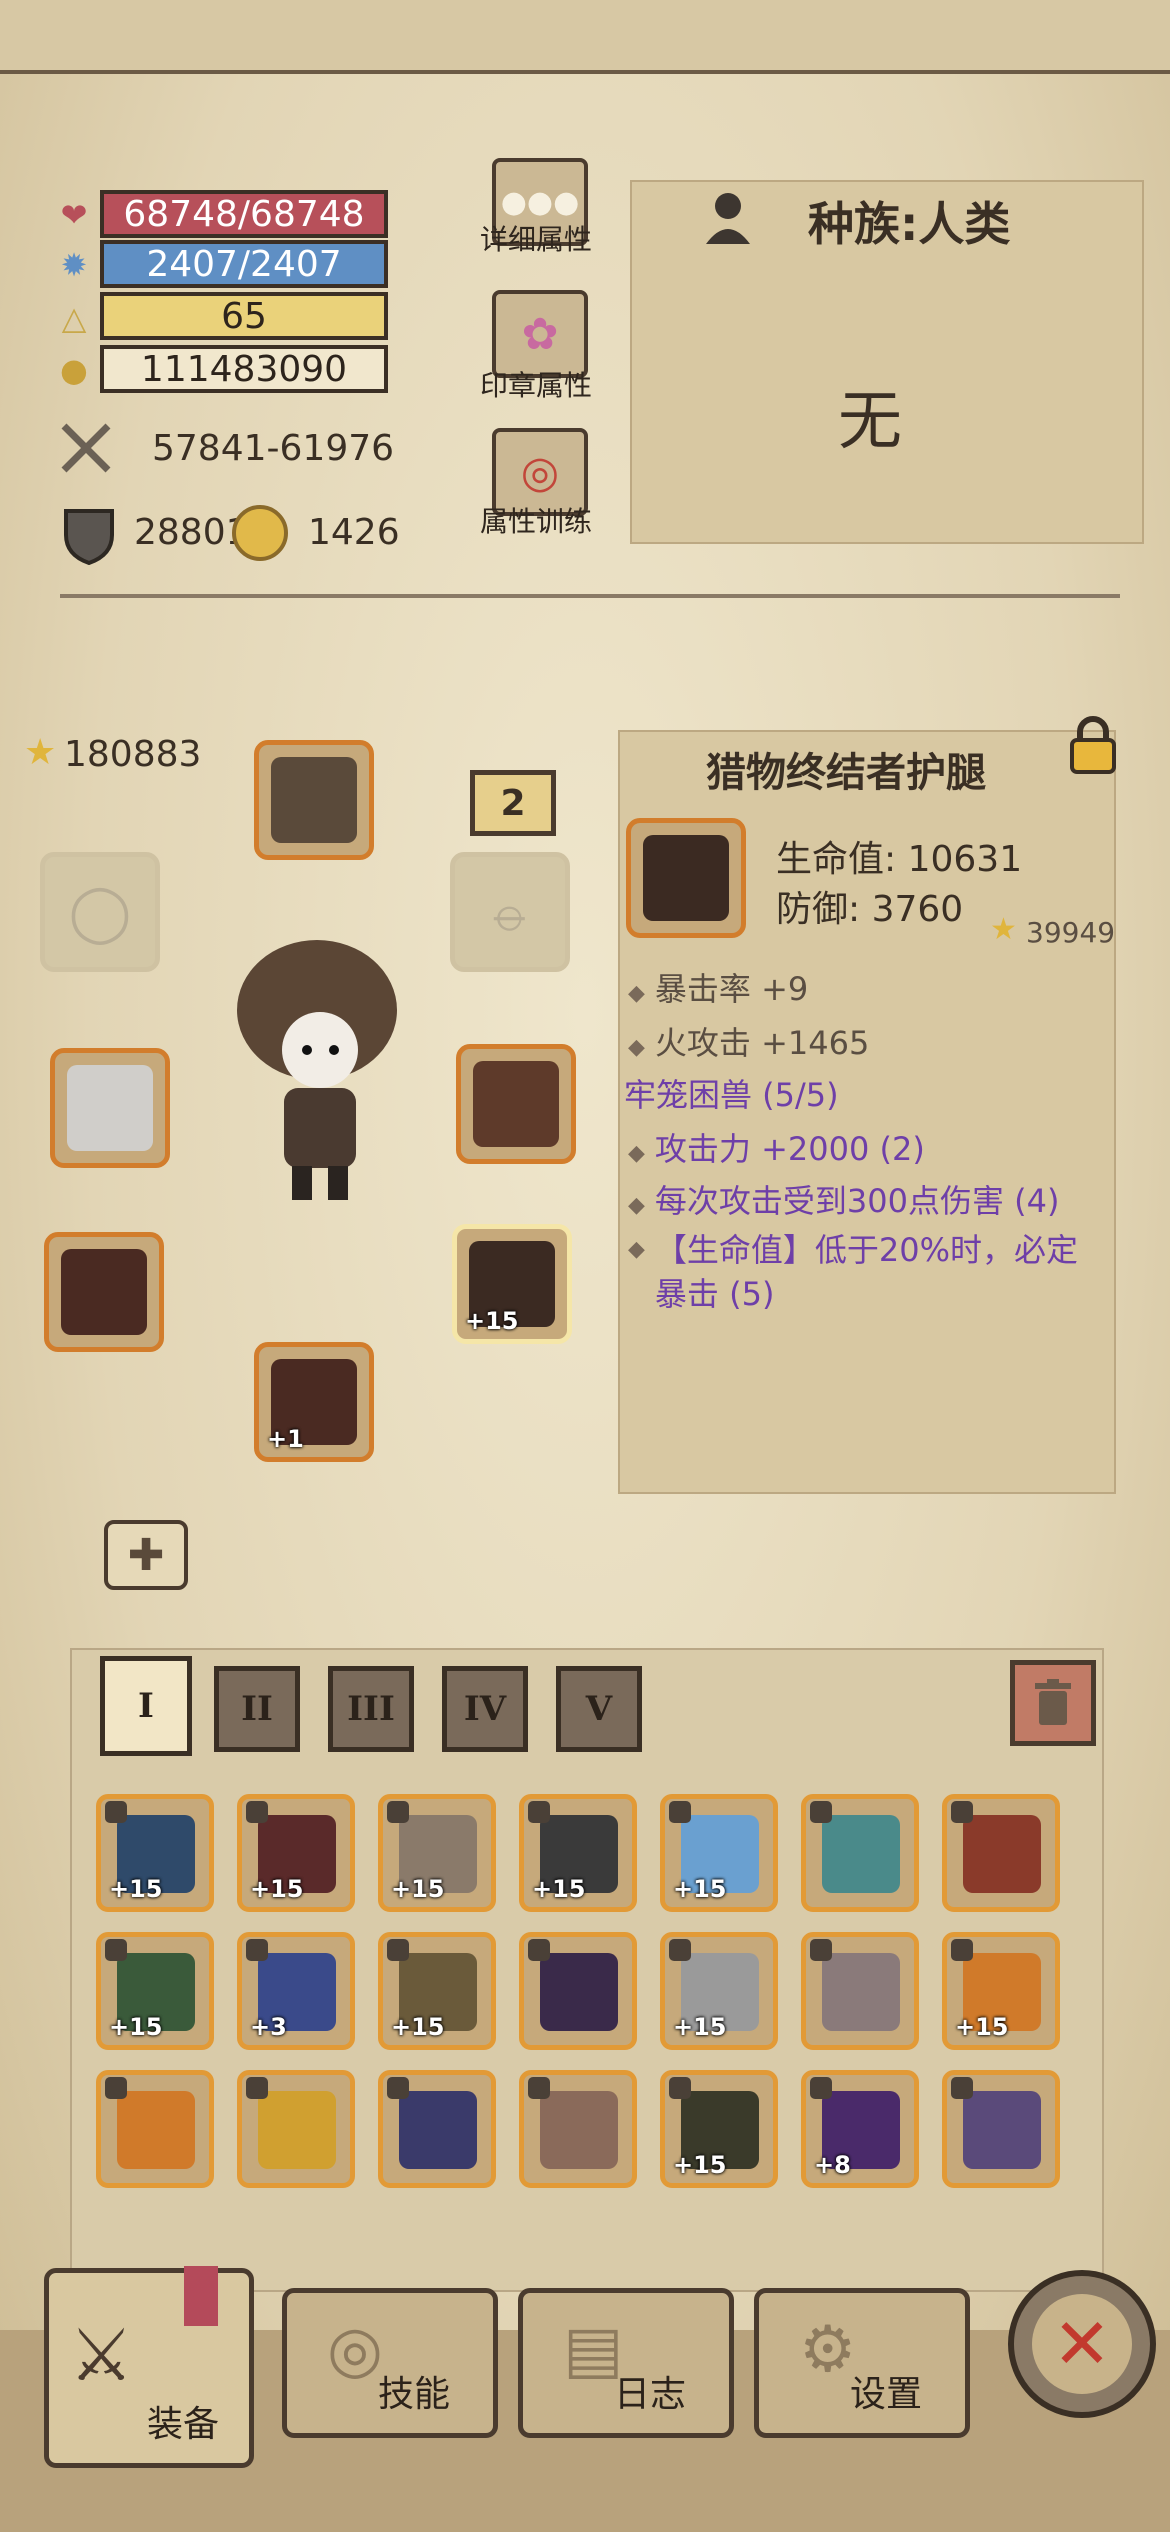 This screenshot has height=2532, width=1170. What do you see at coordinates (626, 2363) in the screenshot?
I see `log-tab-button: ▤ 日志` at bounding box center [626, 2363].